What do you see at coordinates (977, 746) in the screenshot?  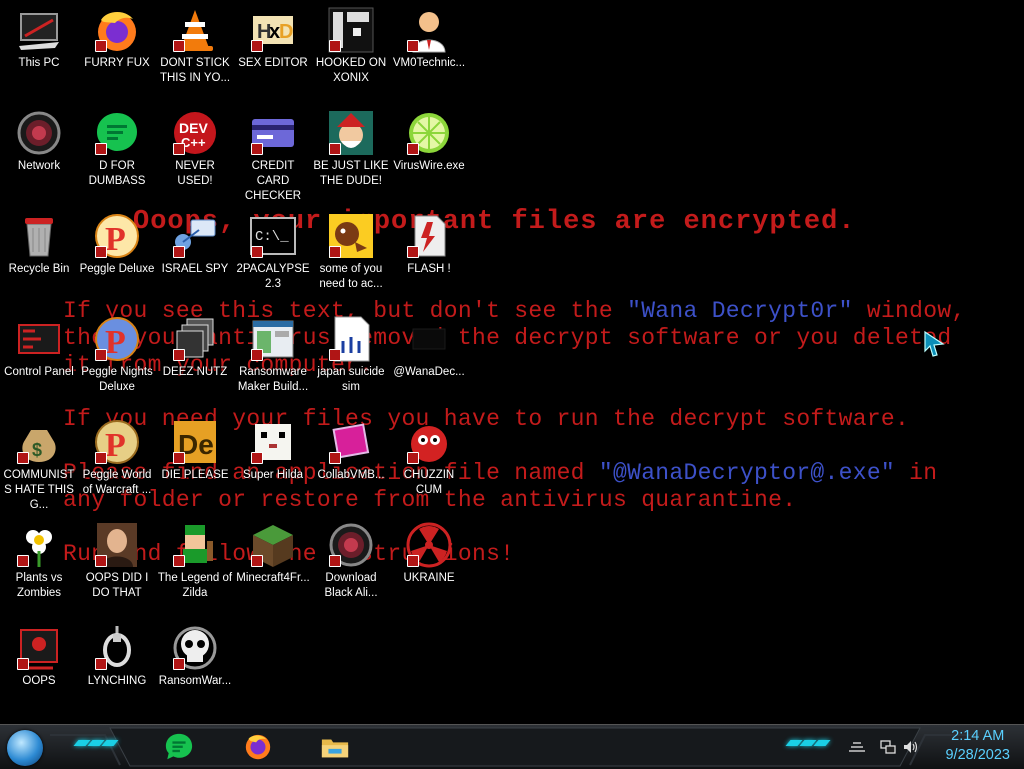 I see `clock: 2:14 AM 9/28/2023` at bounding box center [977, 746].